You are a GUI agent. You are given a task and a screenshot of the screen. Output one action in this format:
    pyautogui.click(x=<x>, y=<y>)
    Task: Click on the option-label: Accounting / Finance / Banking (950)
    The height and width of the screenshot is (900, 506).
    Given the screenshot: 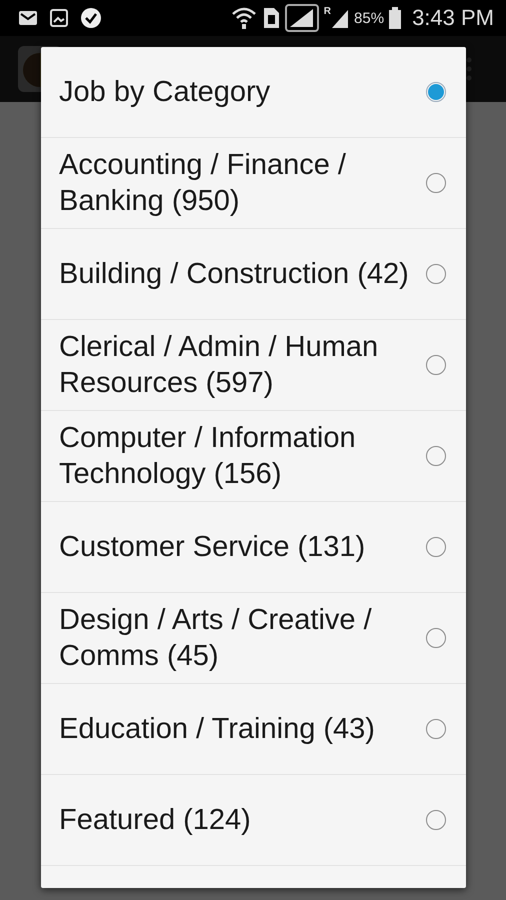 What is the action you would take?
    pyautogui.click(x=203, y=183)
    